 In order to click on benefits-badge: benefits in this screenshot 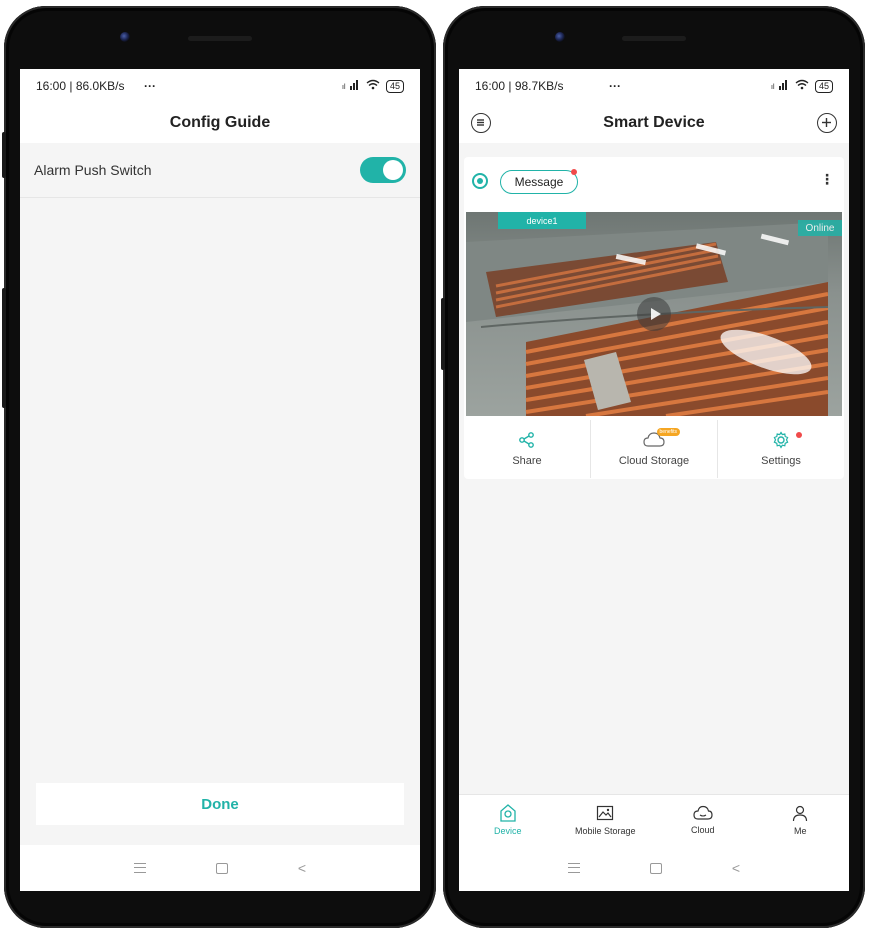, I will do `click(668, 432)`.